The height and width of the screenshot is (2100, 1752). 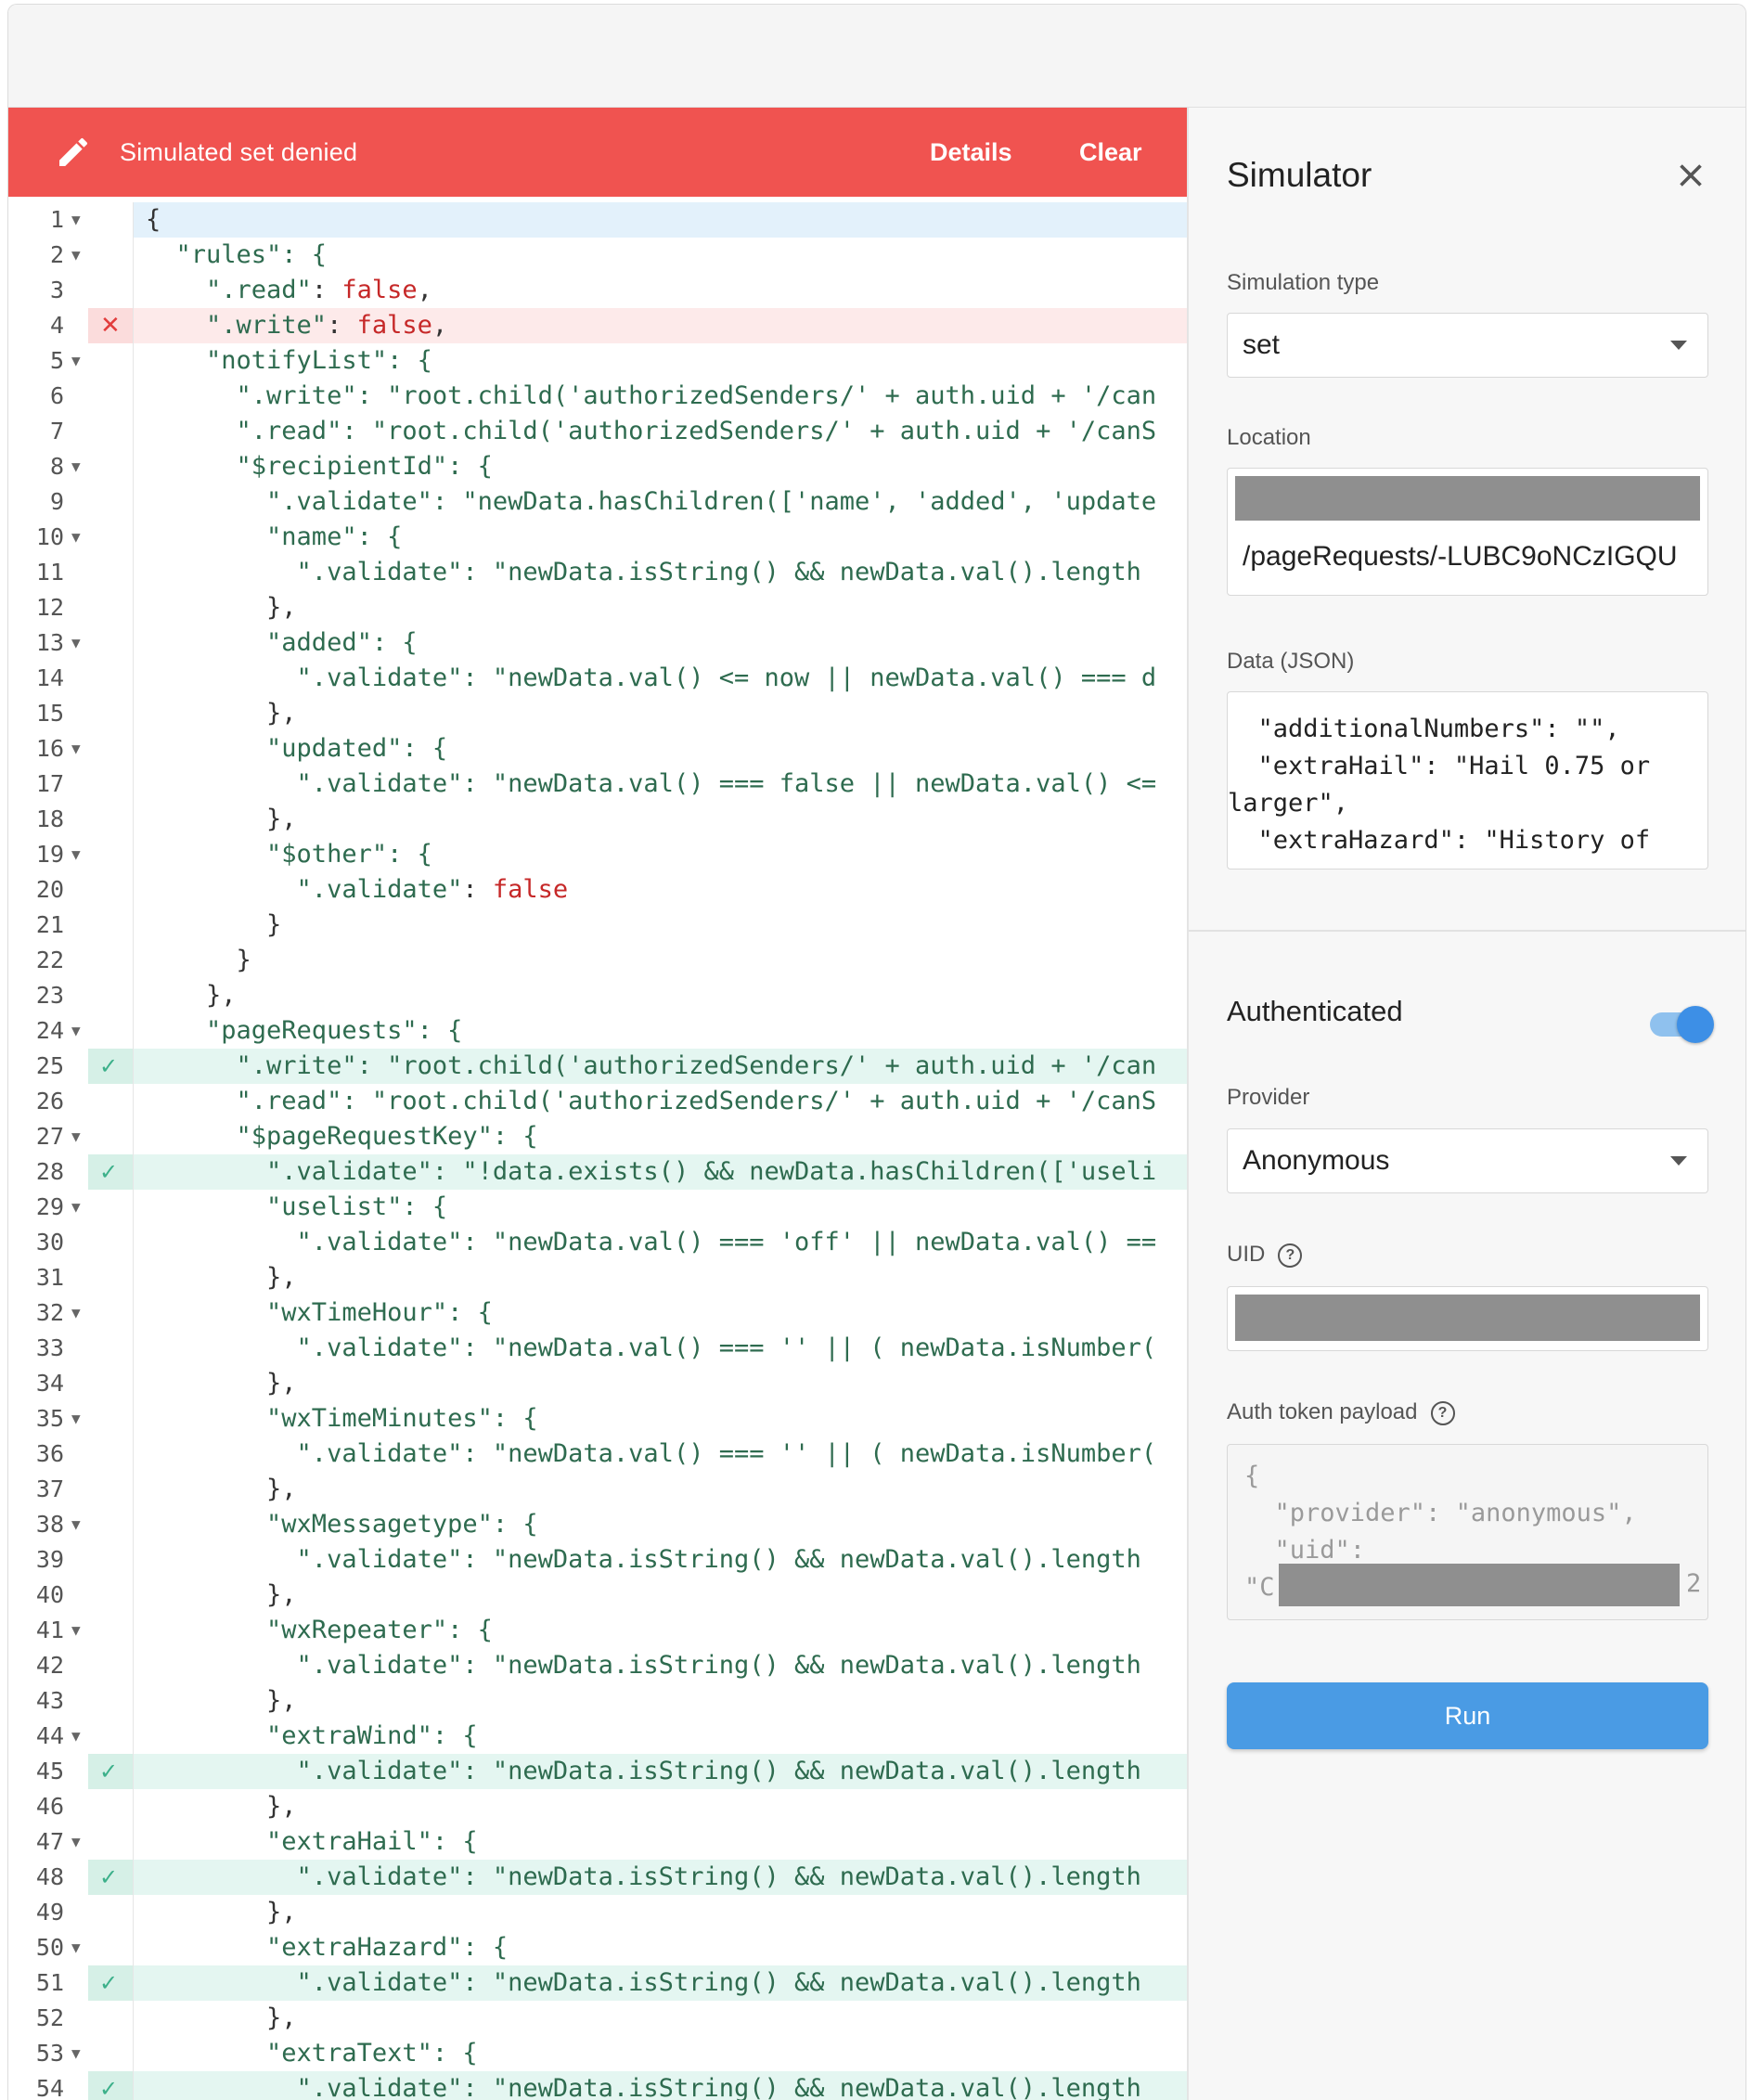 I want to click on line-number: 3, so click(x=56, y=290).